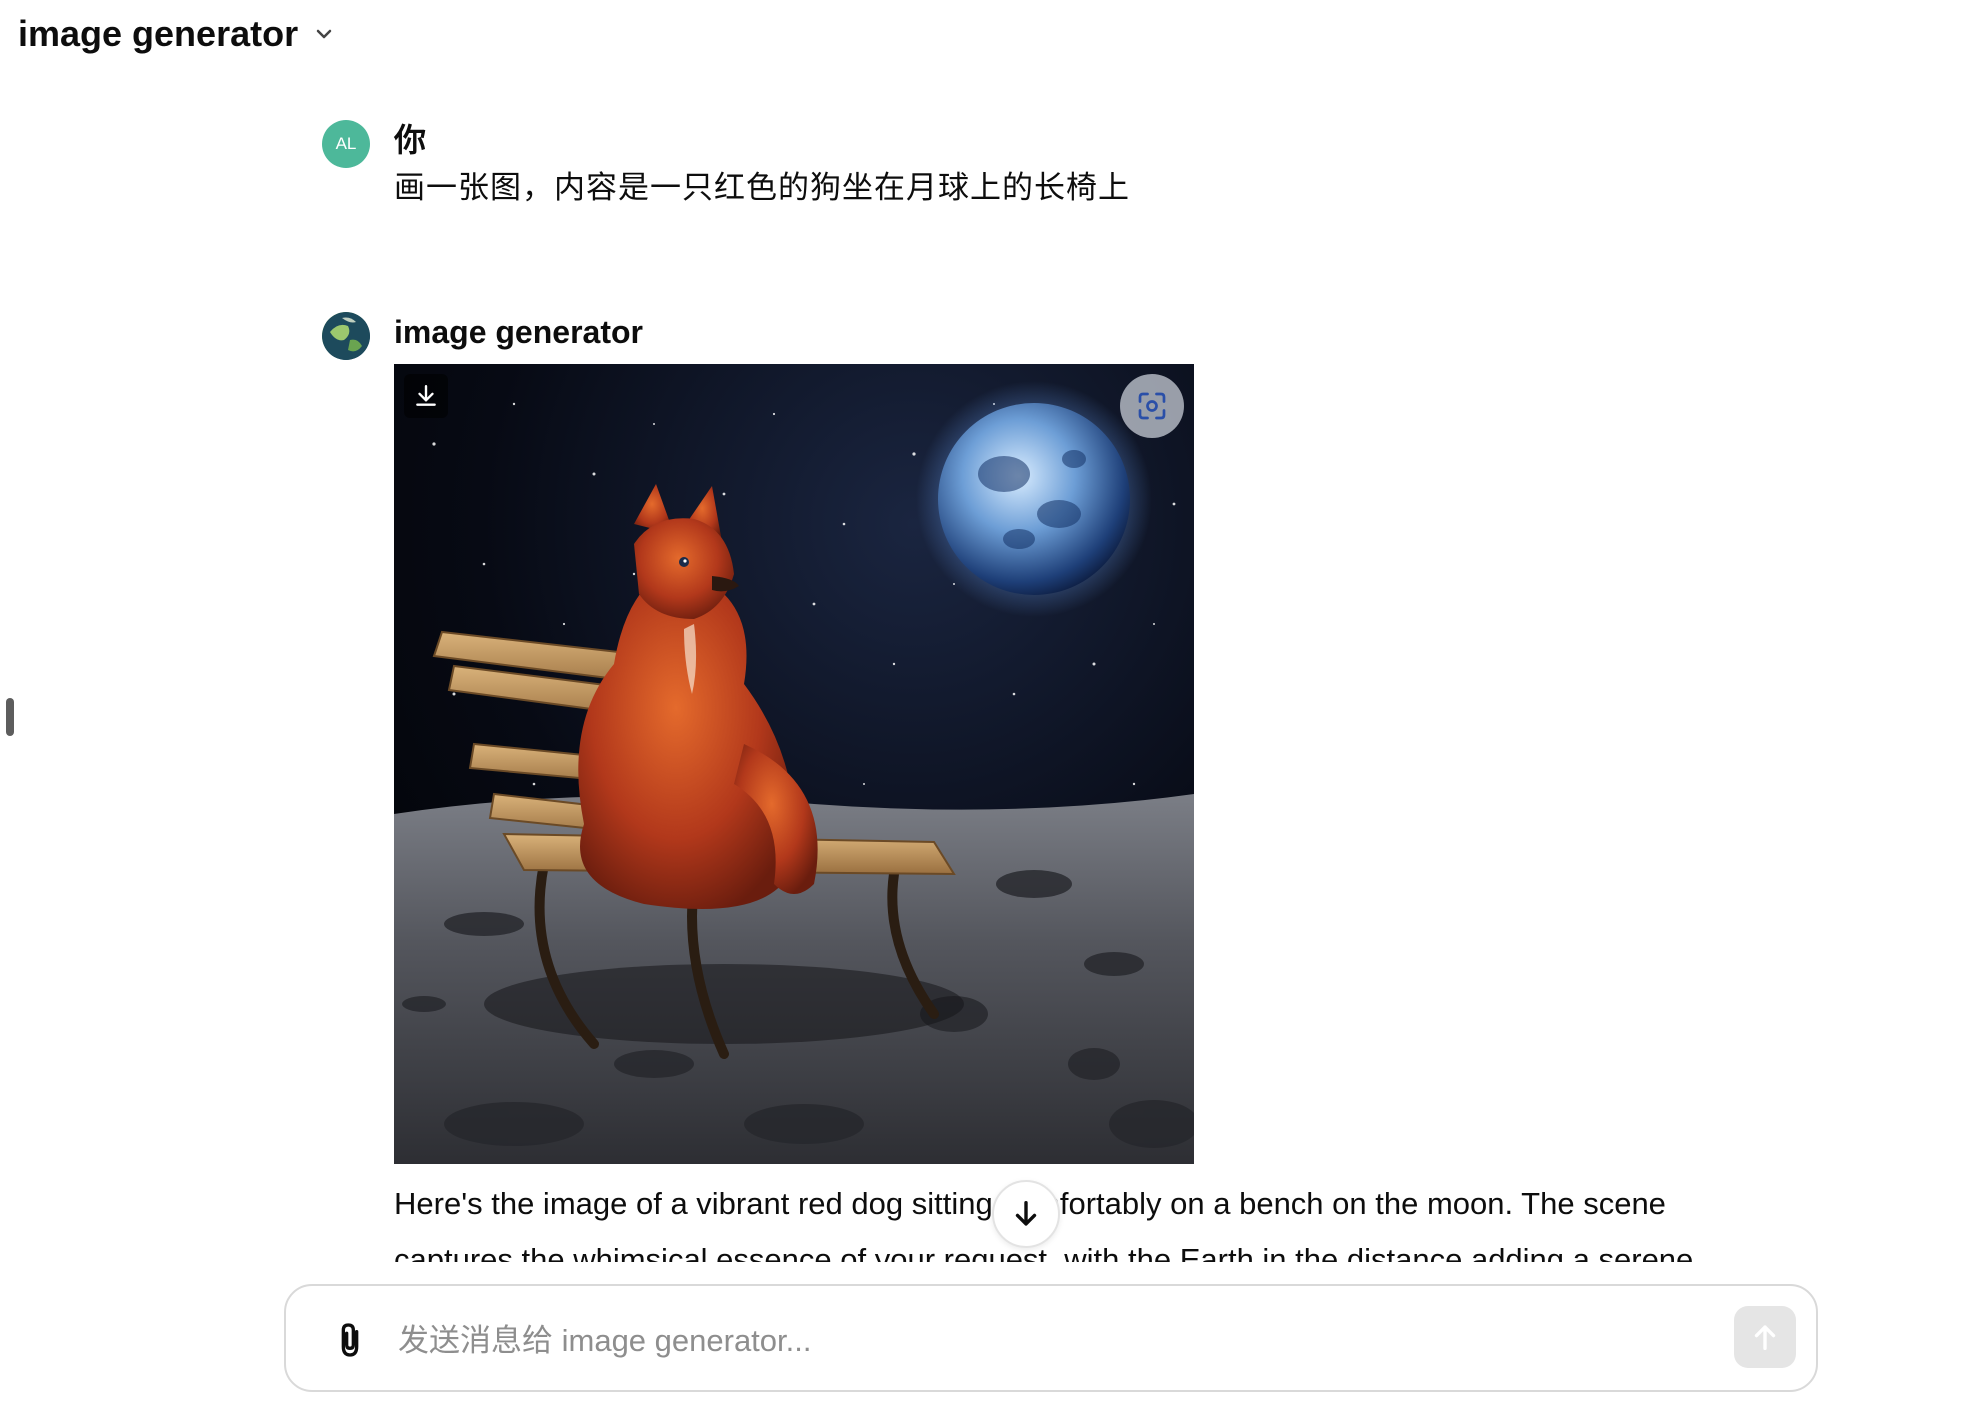  I want to click on arrow-up-icon, so click(1765, 1338).